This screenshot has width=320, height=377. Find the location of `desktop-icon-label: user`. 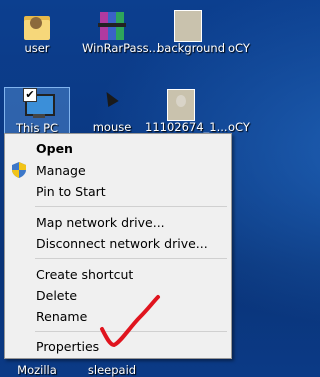

desktop-icon-label: user is located at coordinates (37, 48).